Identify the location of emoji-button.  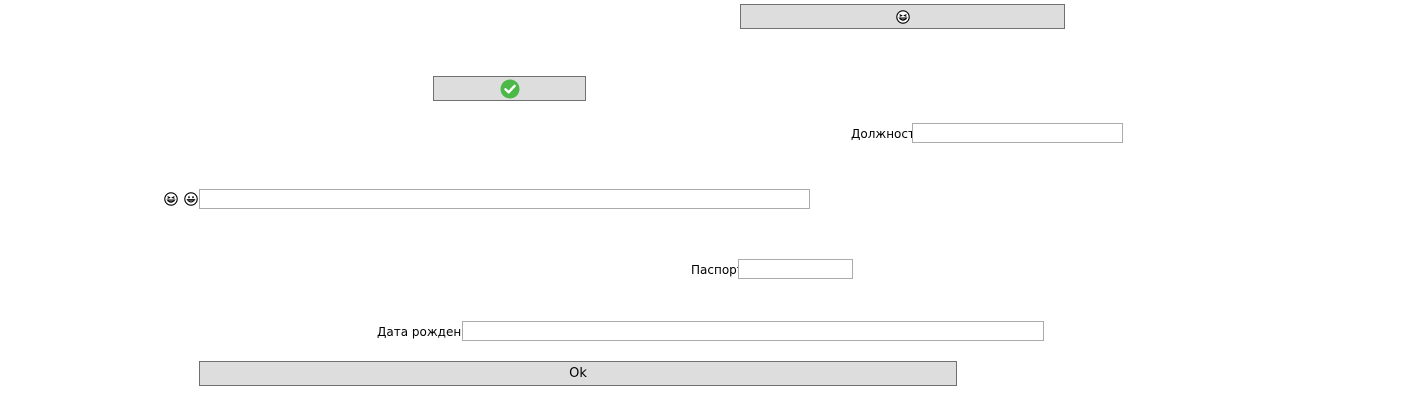
(902, 16).